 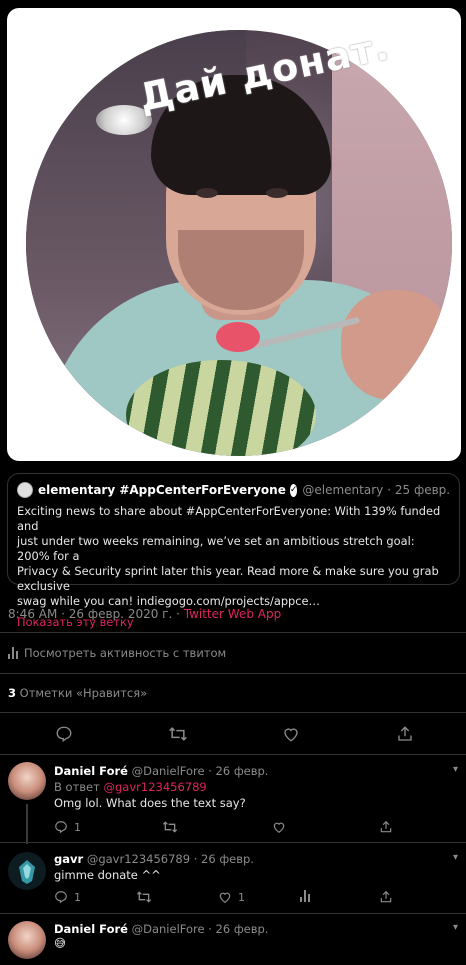 I want to click on in-reply-to: В ответ @gavr123456789, so click(x=130, y=787).